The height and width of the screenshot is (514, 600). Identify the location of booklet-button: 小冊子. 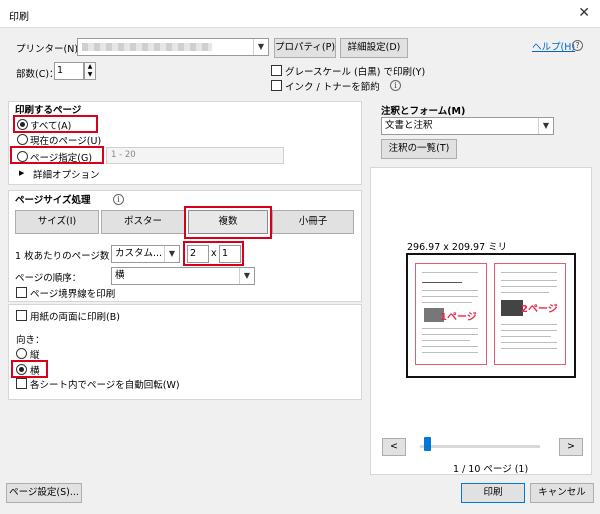
(313, 222).